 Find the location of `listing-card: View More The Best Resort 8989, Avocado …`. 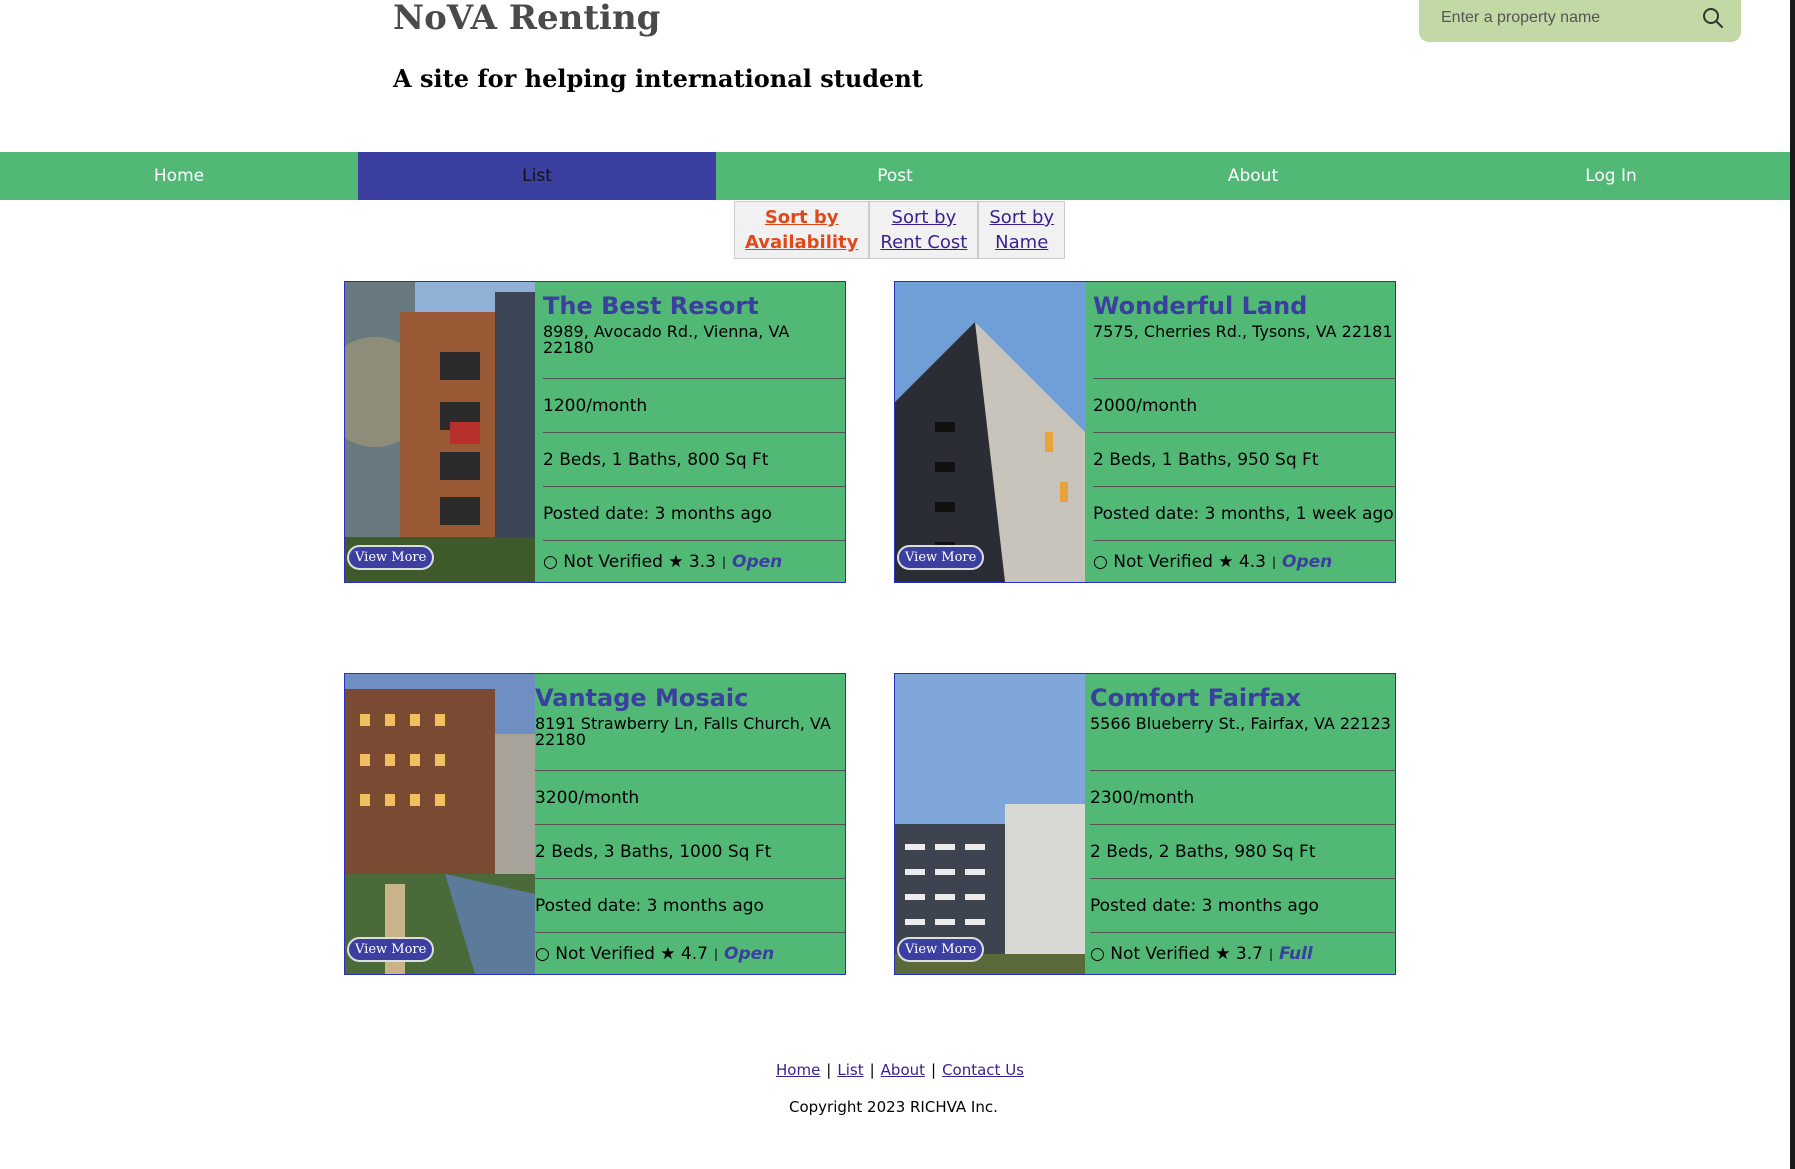

listing-card: View More The Best Resort 8989, Avocado … is located at coordinates (595, 432).